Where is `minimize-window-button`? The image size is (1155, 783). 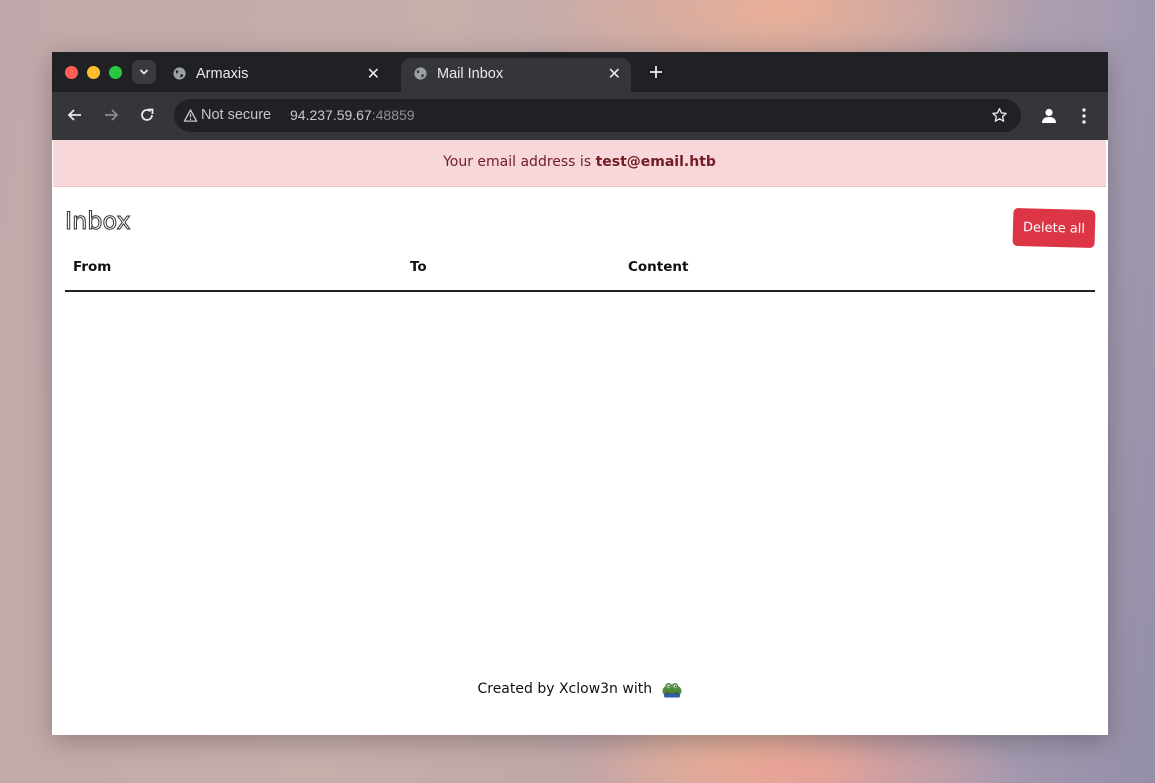 minimize-window-button is located at coordinates (93, 72).